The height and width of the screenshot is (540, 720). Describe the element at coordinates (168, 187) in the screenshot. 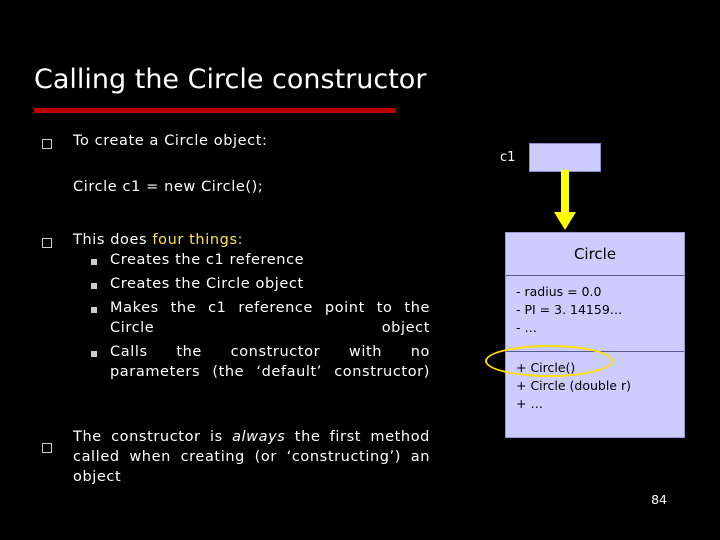

I see `code-line: Circle c1 = new Circle();` at that location.